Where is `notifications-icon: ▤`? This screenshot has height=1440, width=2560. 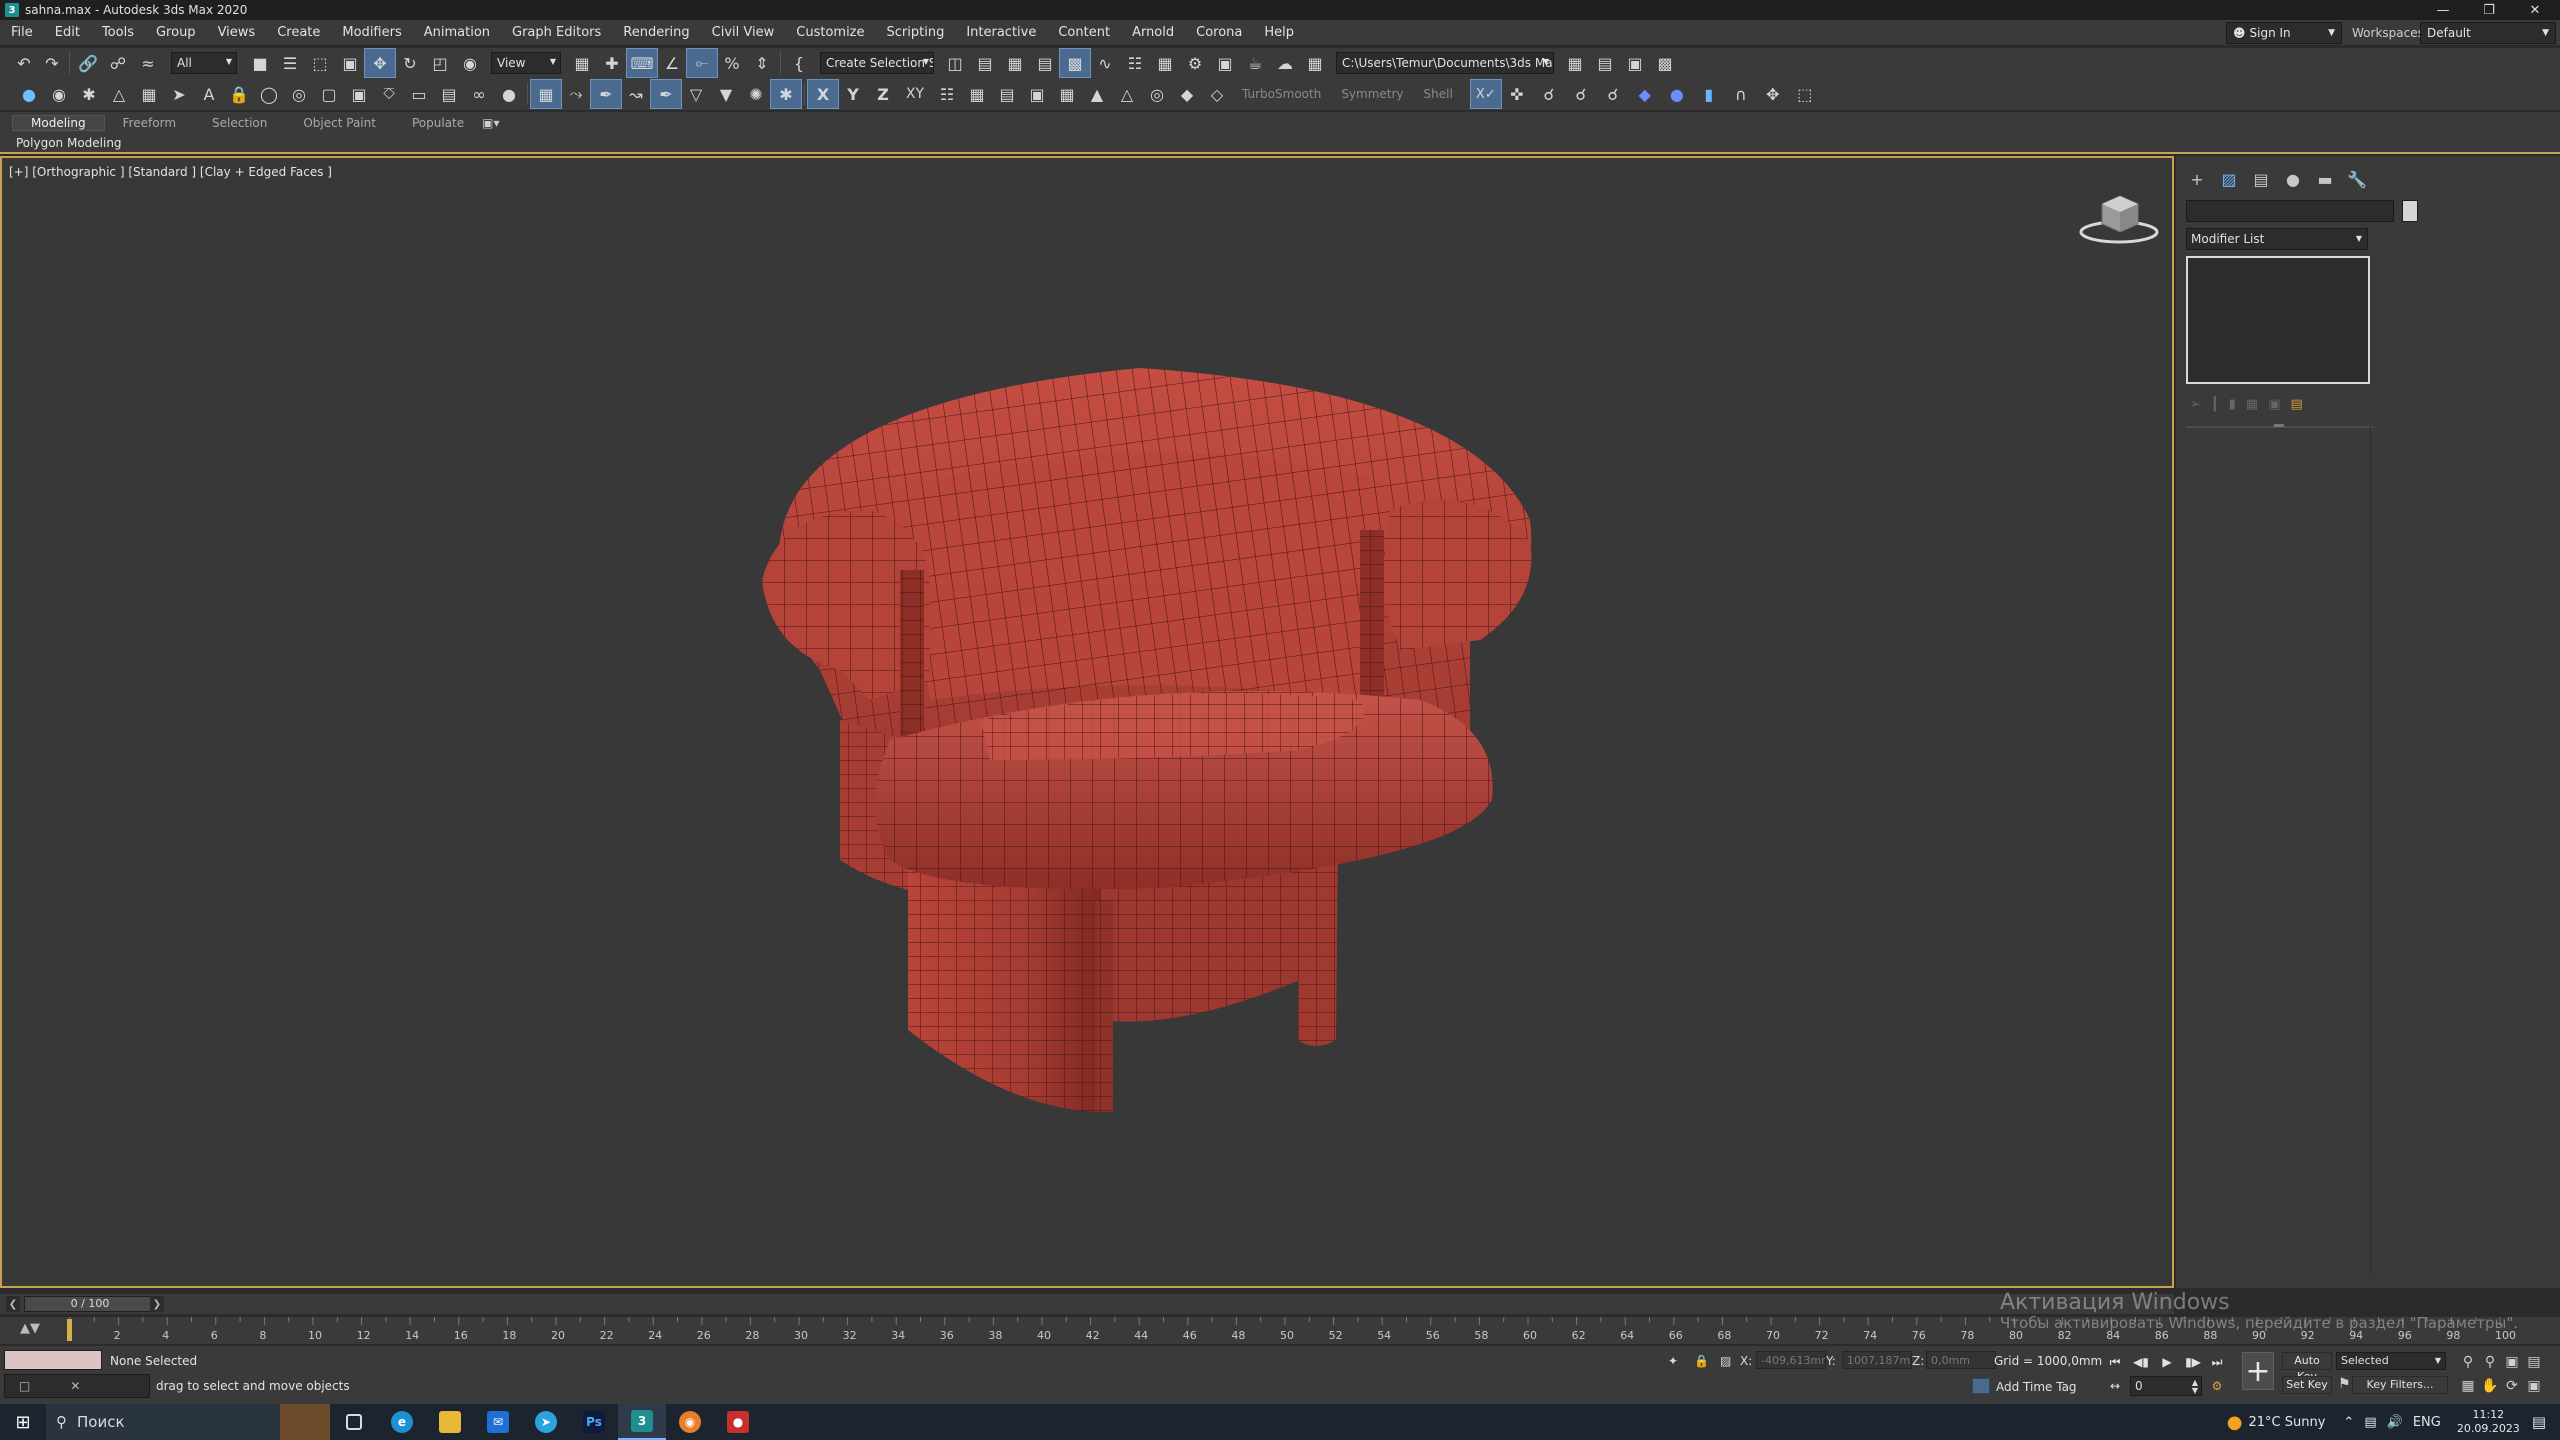 notifications-icon: ▤ is located at coordinates (2539, 1422).